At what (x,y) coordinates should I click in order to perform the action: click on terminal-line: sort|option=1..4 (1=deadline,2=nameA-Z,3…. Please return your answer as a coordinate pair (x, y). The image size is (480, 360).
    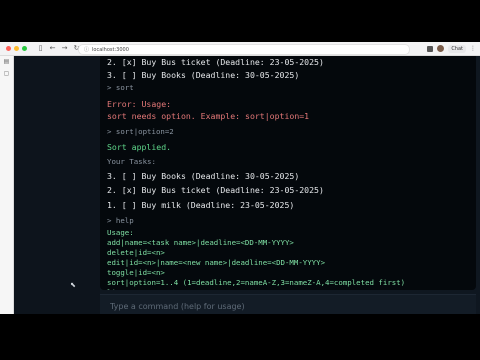
    Looking at the image, I should click on (256, 282).